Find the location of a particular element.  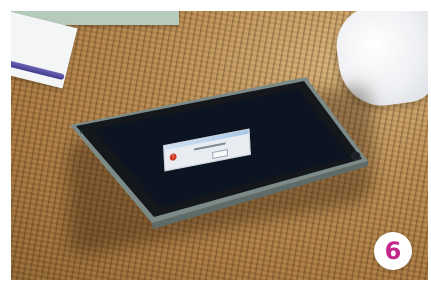

dialog-ok-button is located at coordinates (220, 154).